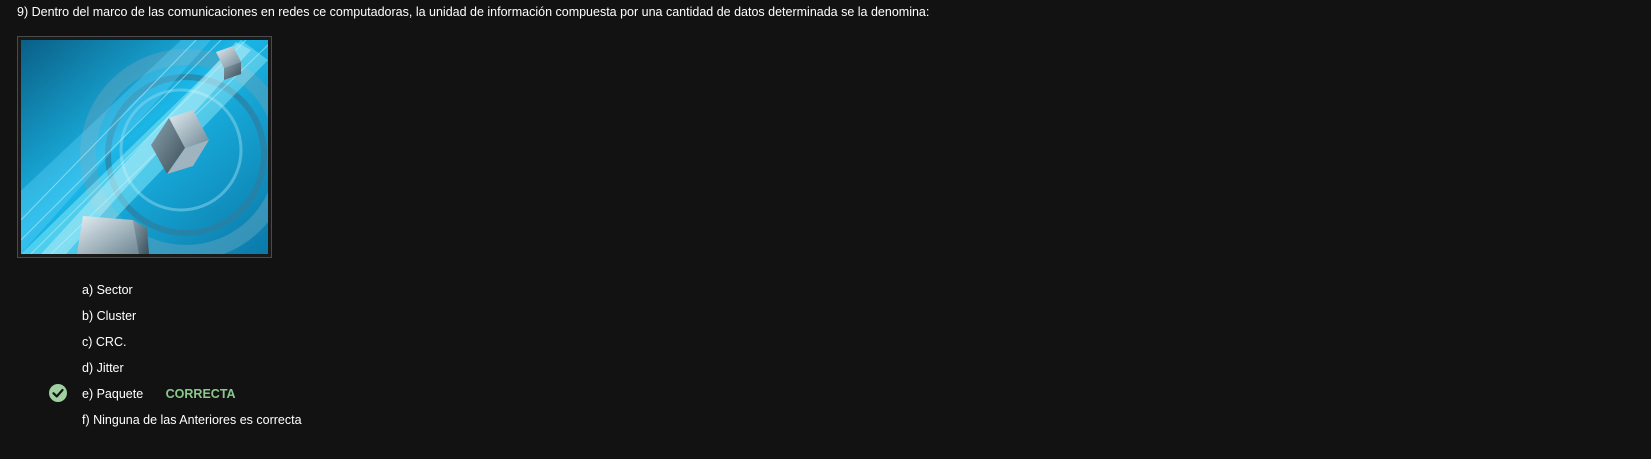 The image size is (1651, 459). I want to click on option-f: f) Ninguna de las Anteriores es correcta, so click(192, 420).